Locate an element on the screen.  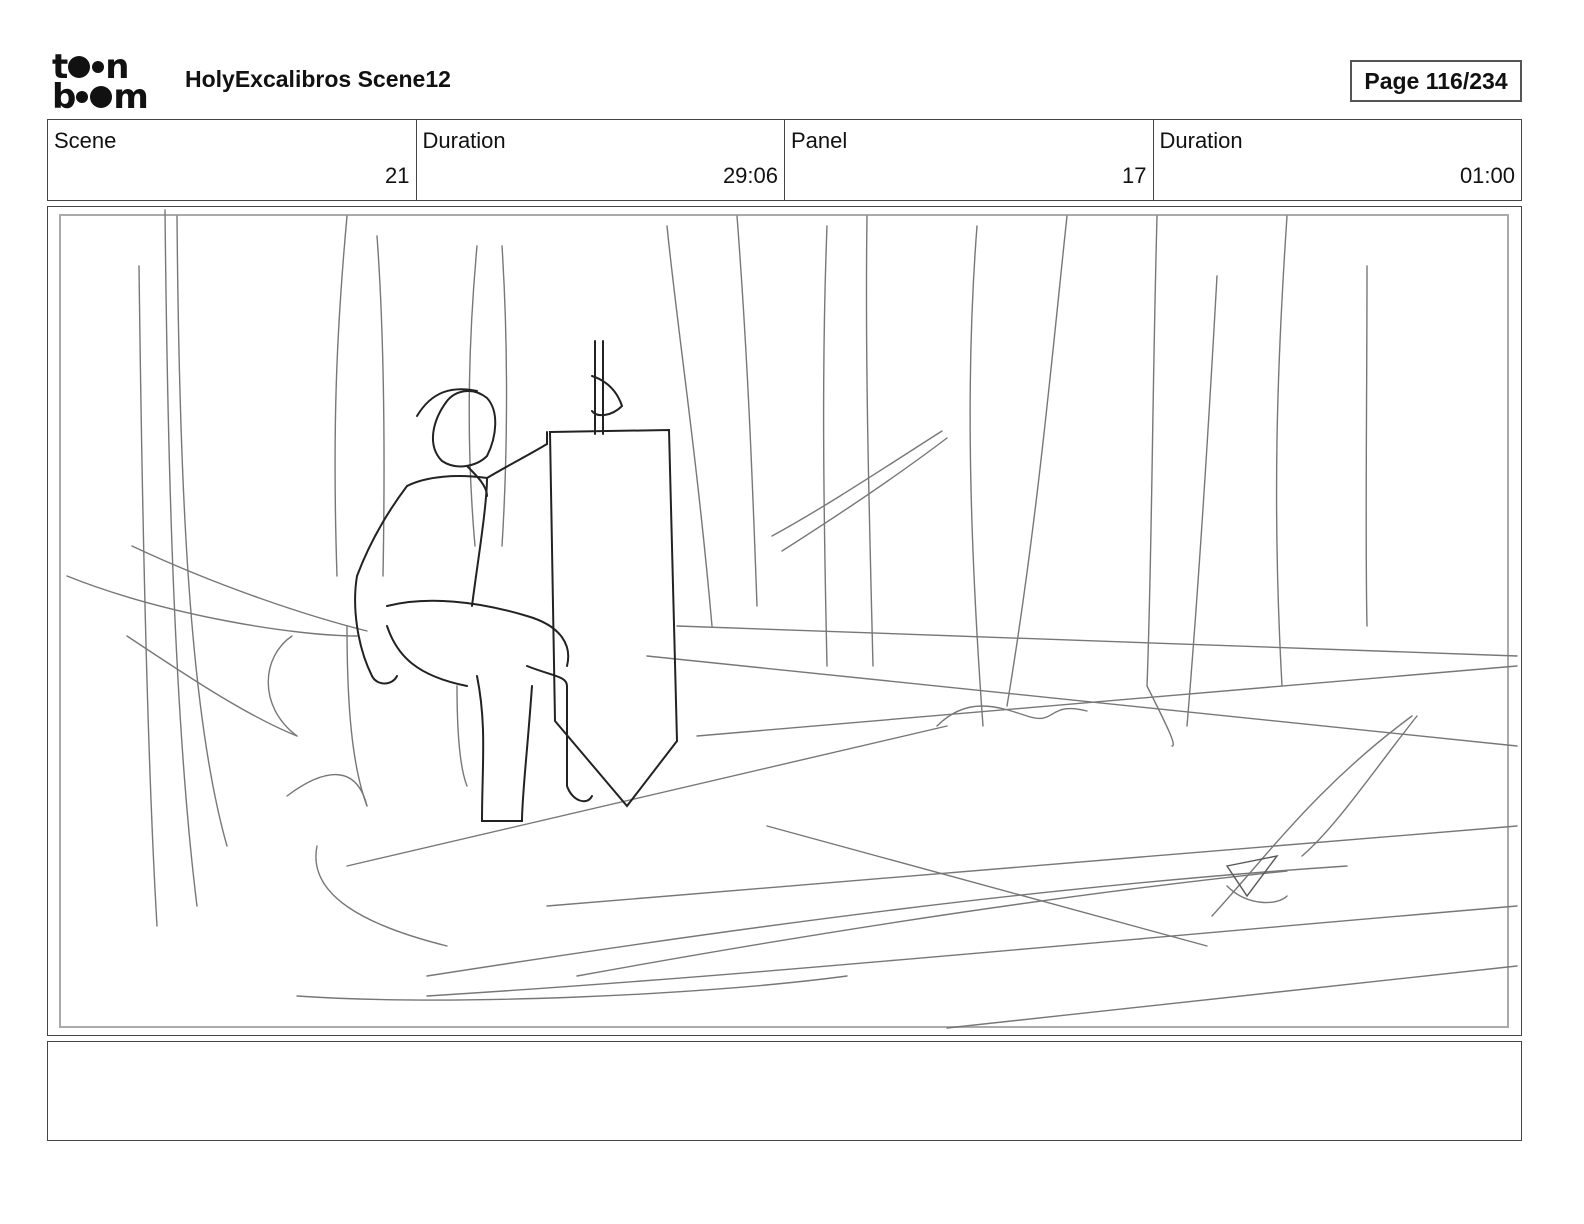
axe-handle-line is located at coordinates (1312, 816).